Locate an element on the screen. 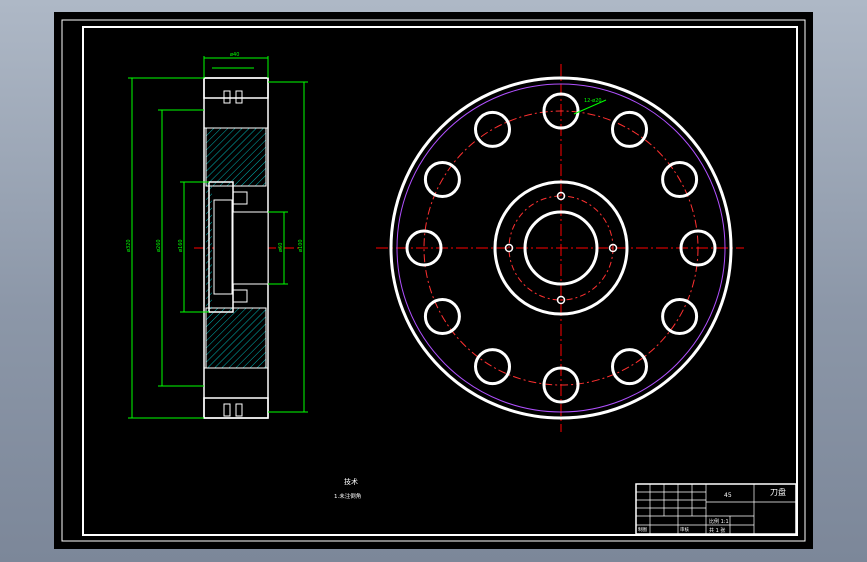  dim-hub-label: ø160 is located at coordinates (181, 245).